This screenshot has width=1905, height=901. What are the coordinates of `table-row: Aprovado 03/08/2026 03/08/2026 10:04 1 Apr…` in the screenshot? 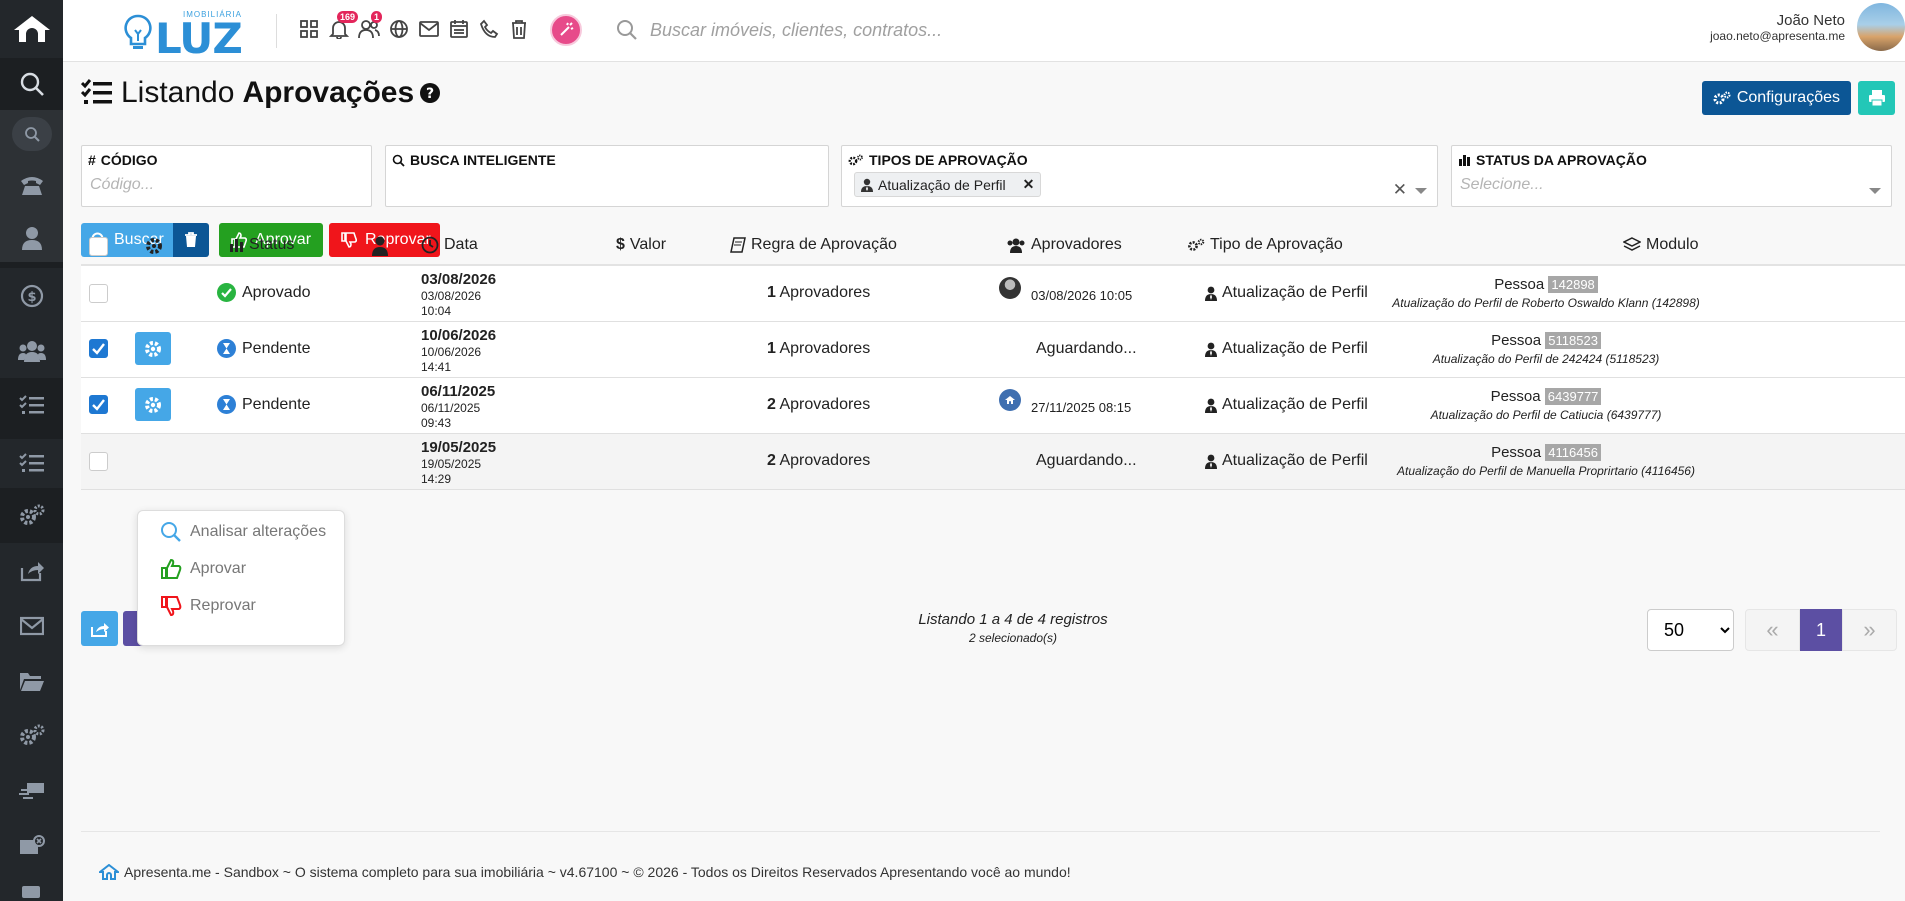 It's located at (993, 293).